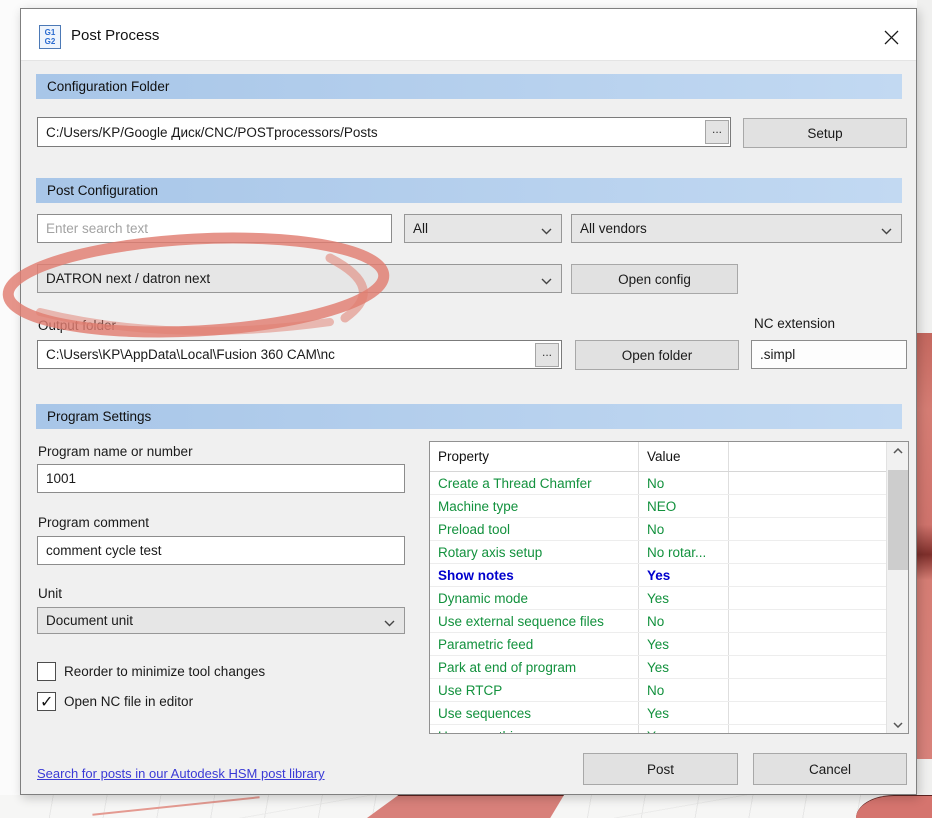 This screenshot has height=818, width=932. What do you see at coordinates (534, 529) in the screenshot?
I see `property-cell: Preload tool` at bounding box center [534, 529].